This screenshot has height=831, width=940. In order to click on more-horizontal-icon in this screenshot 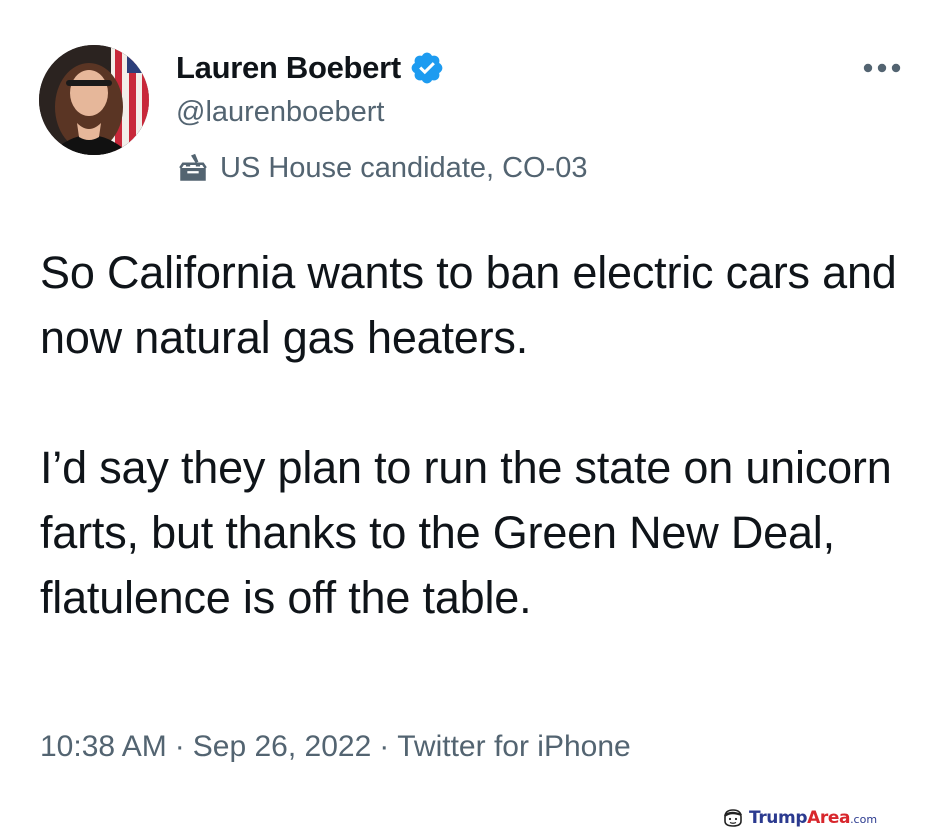, I will do `click(882, 68)`.